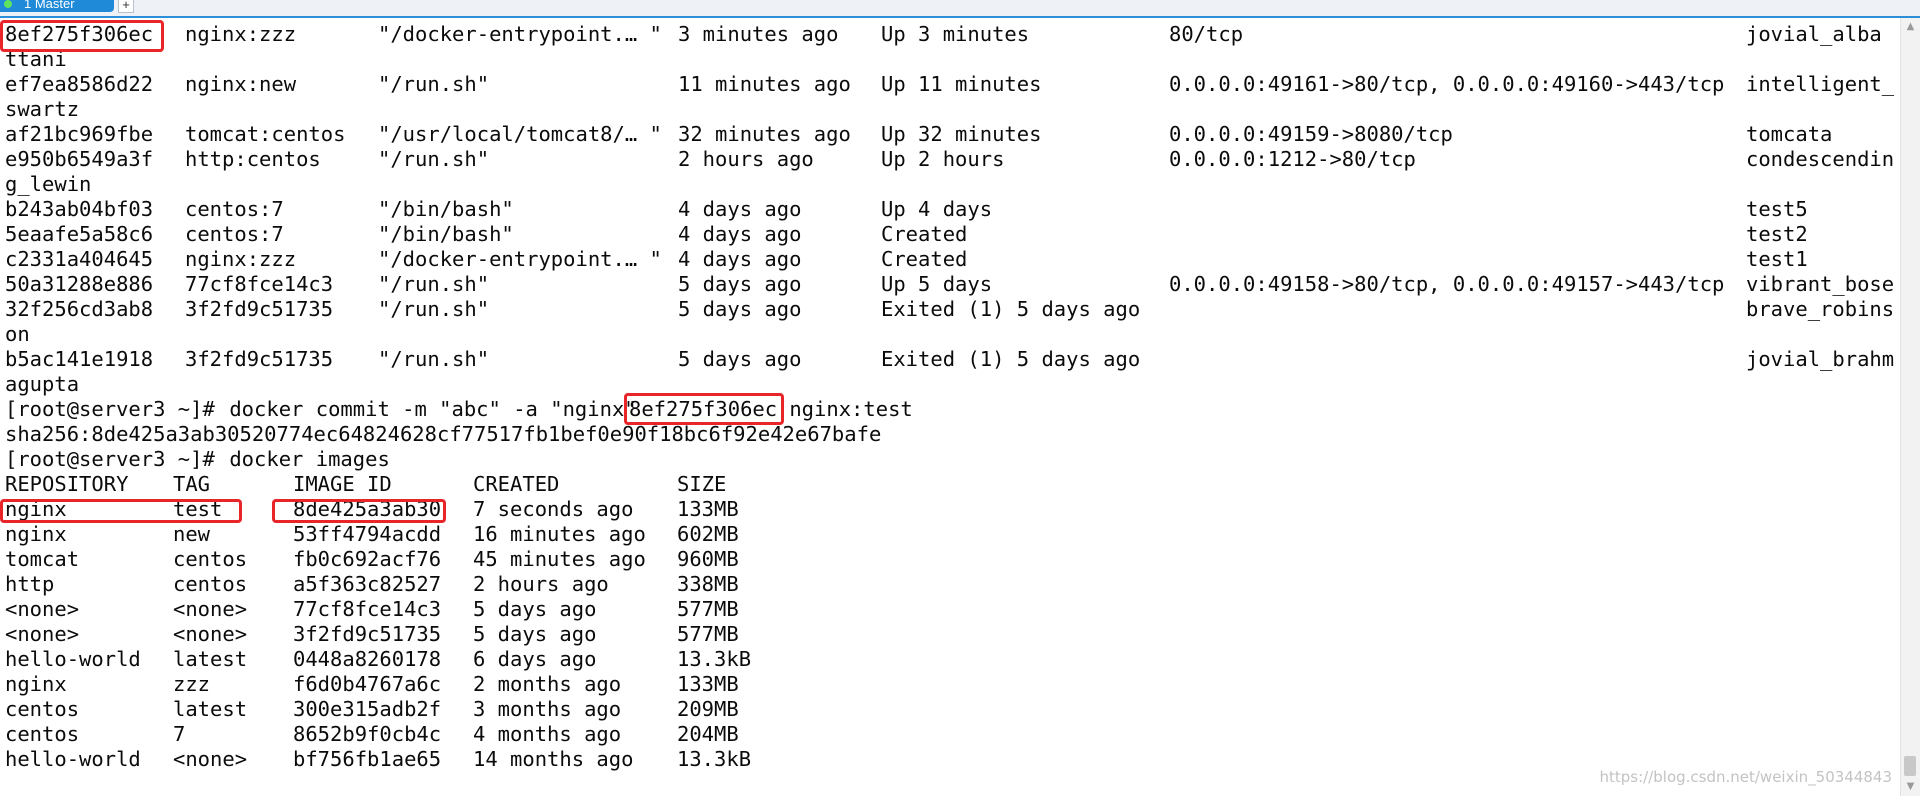  Describe the element at coordinates (547, 684) in the screenshot. I see `image-created: 2 months ago` at that location.